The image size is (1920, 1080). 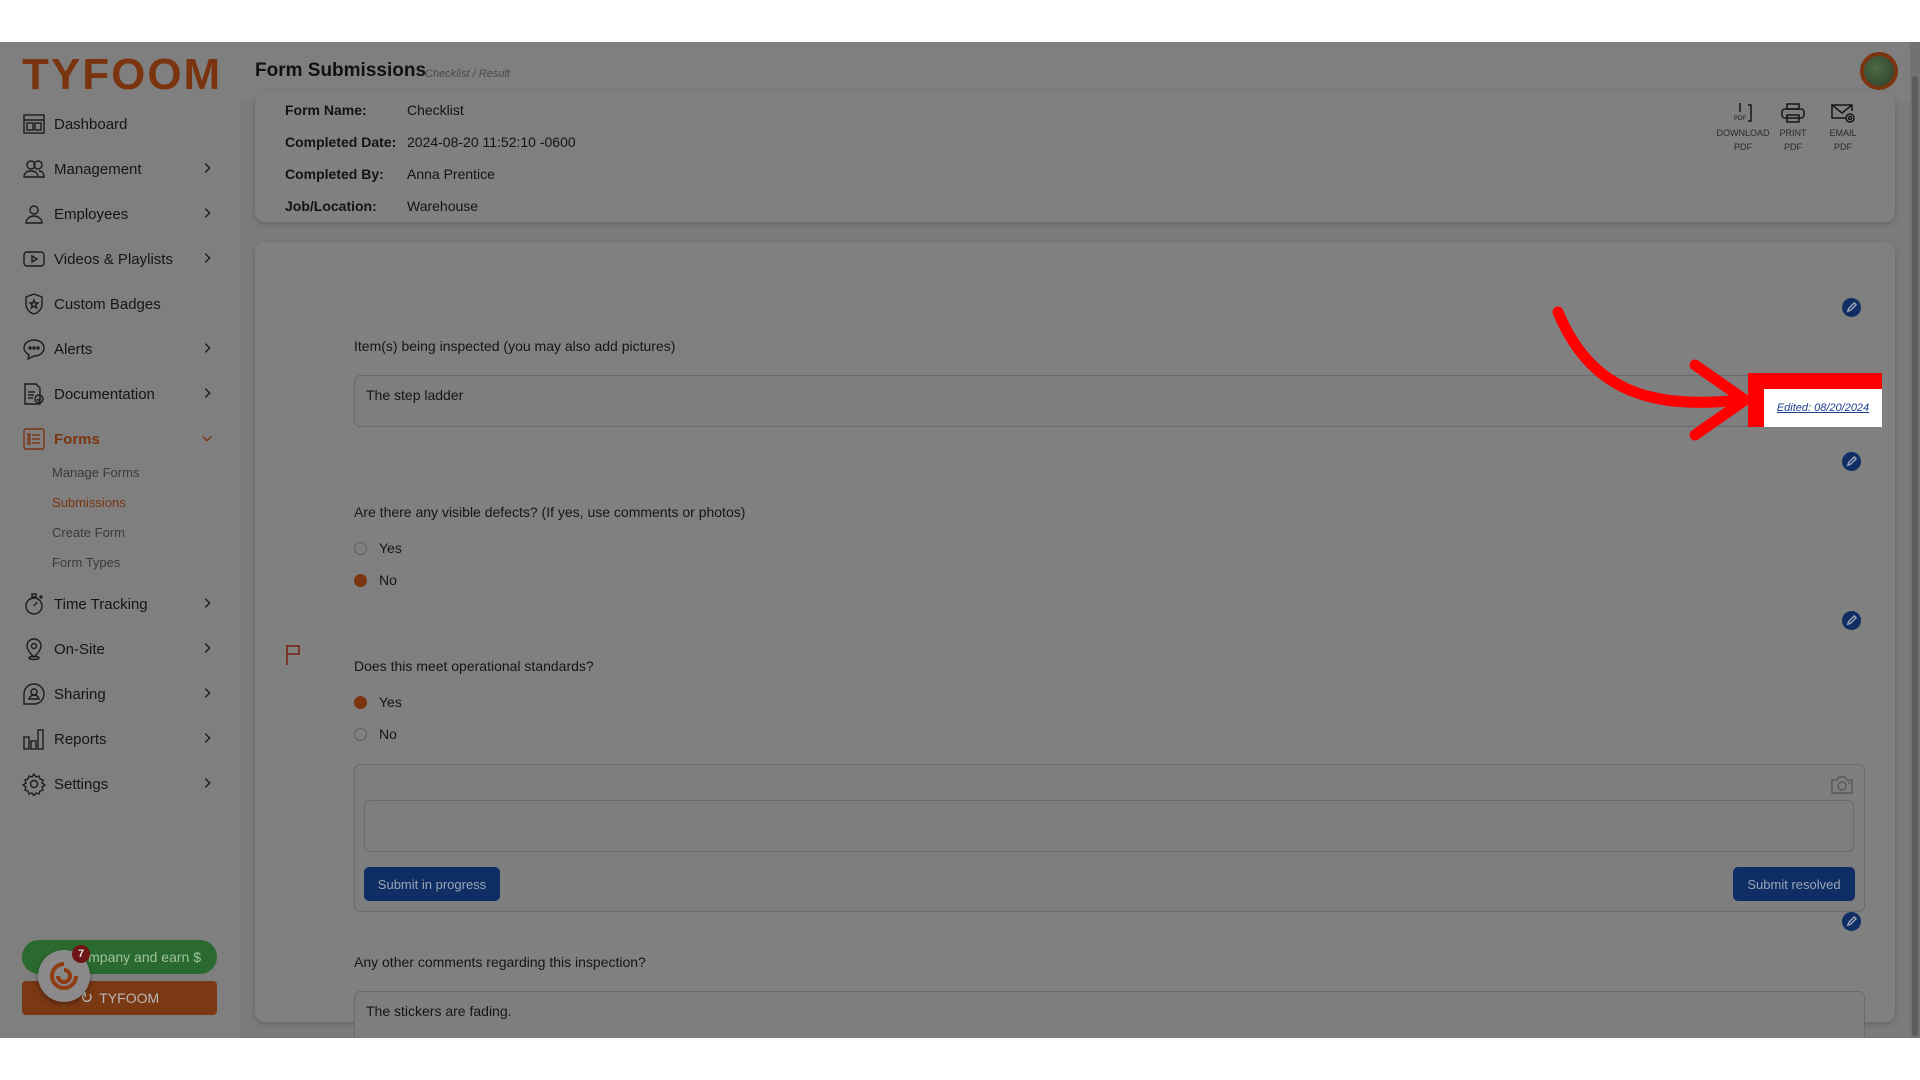 I want to click on sidebar-item-label: Videos & Playlists, so click(x=113, y=259).